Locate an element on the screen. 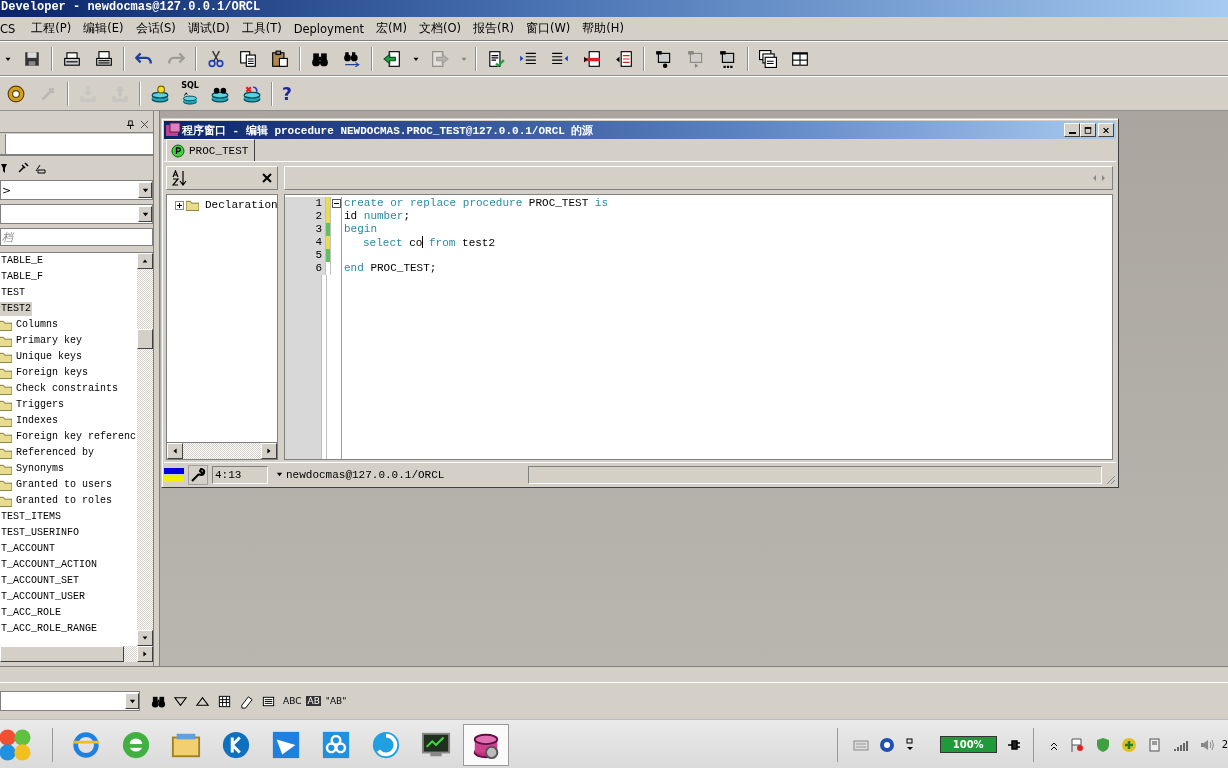 Image resolution: width=1228 pixels, height=768 pixels. tree-item: TEST2 is located at coordinates (16, 309).